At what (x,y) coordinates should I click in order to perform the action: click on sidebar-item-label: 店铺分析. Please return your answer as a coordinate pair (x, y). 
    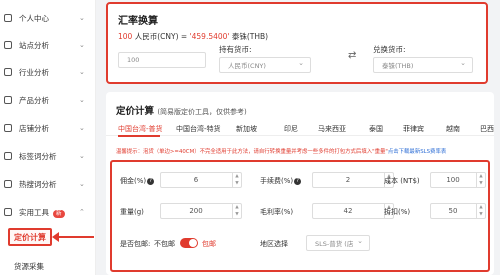
    Looking at the image, I should click on (34, 128).